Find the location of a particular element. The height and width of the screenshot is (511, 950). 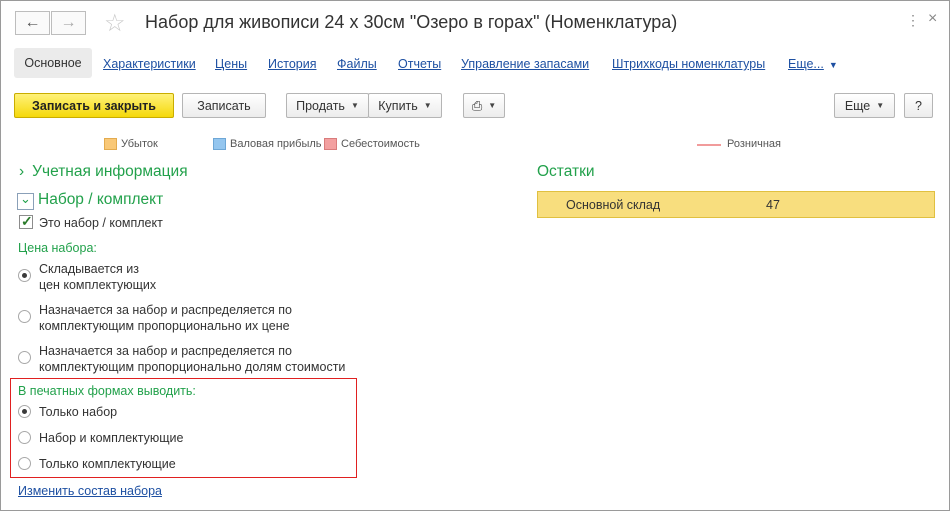

tab-characteristics: Характеристики is located at coordinates (149, 64).